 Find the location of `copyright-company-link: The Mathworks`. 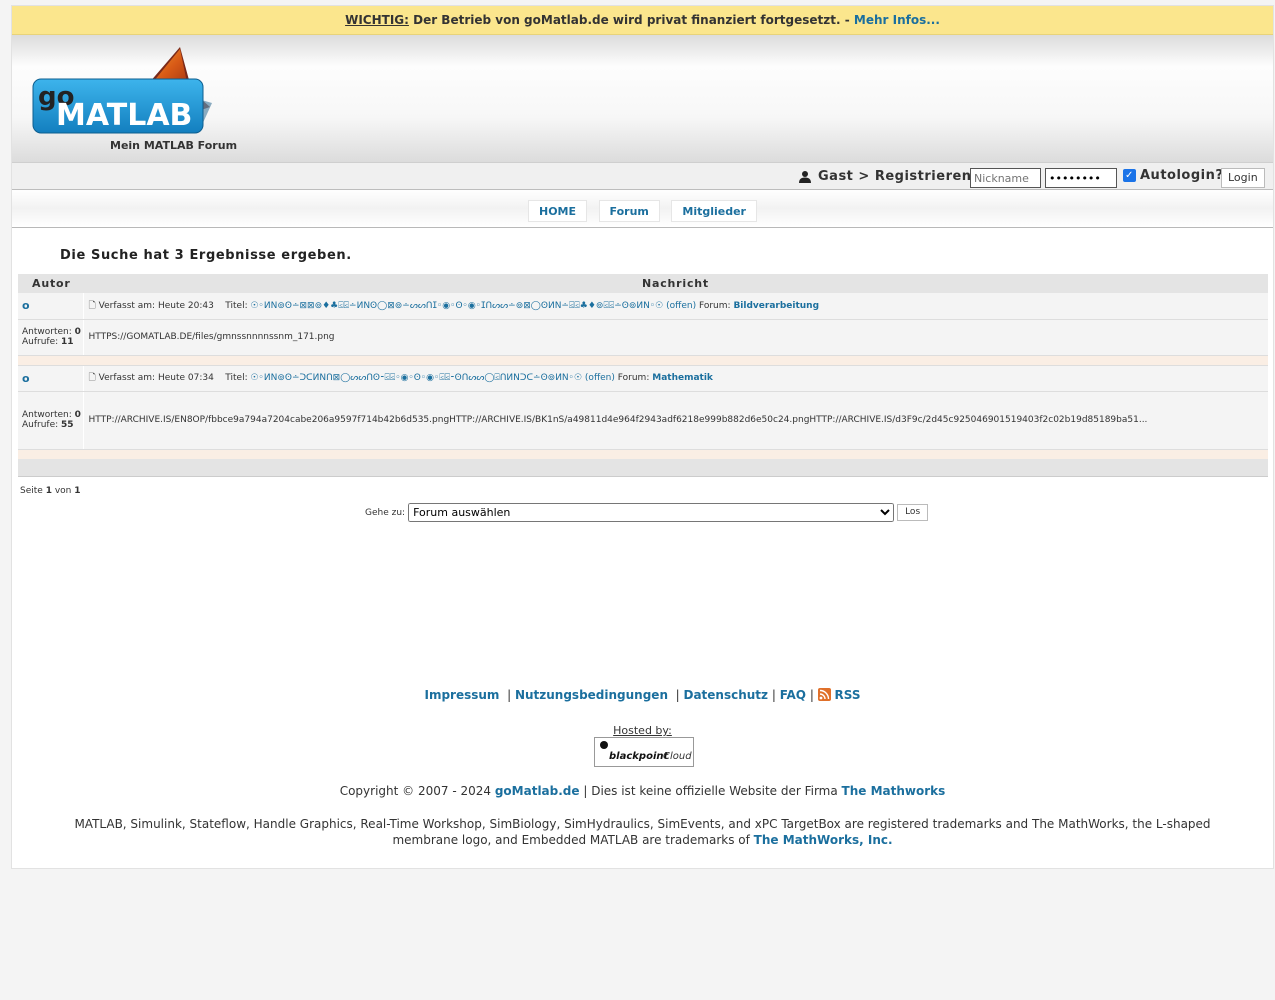

copyright-company-link: The Mathworks is located at coordinates (894, 791).